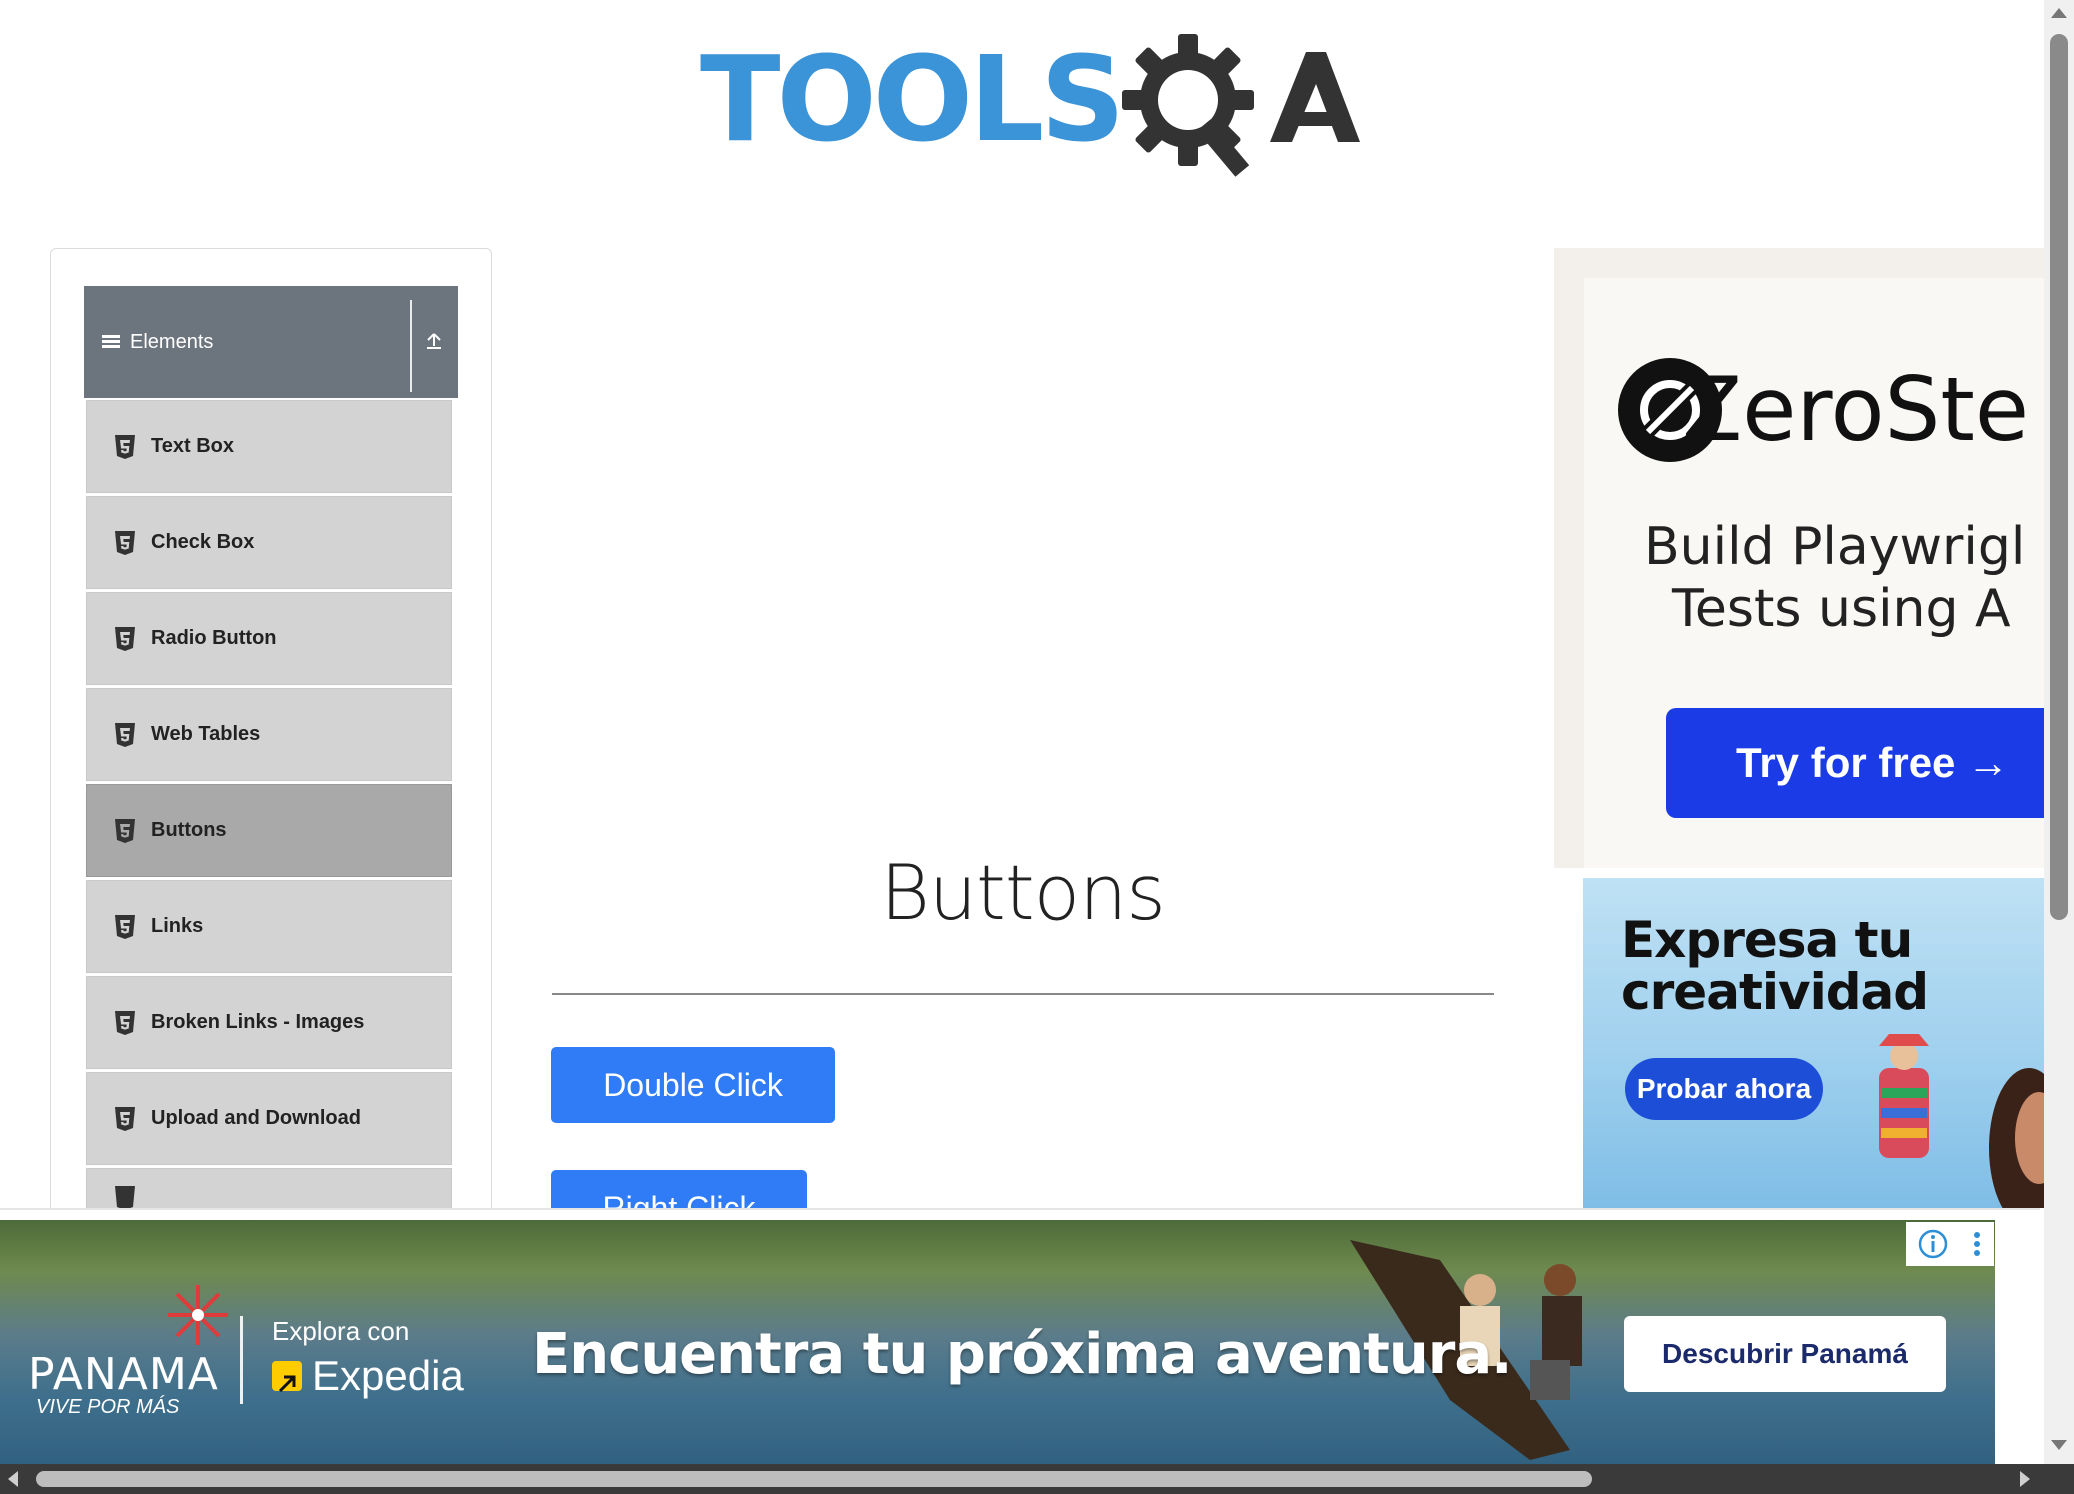  I want to click on scroll-up-arrow-icon, so click(2059, 13).